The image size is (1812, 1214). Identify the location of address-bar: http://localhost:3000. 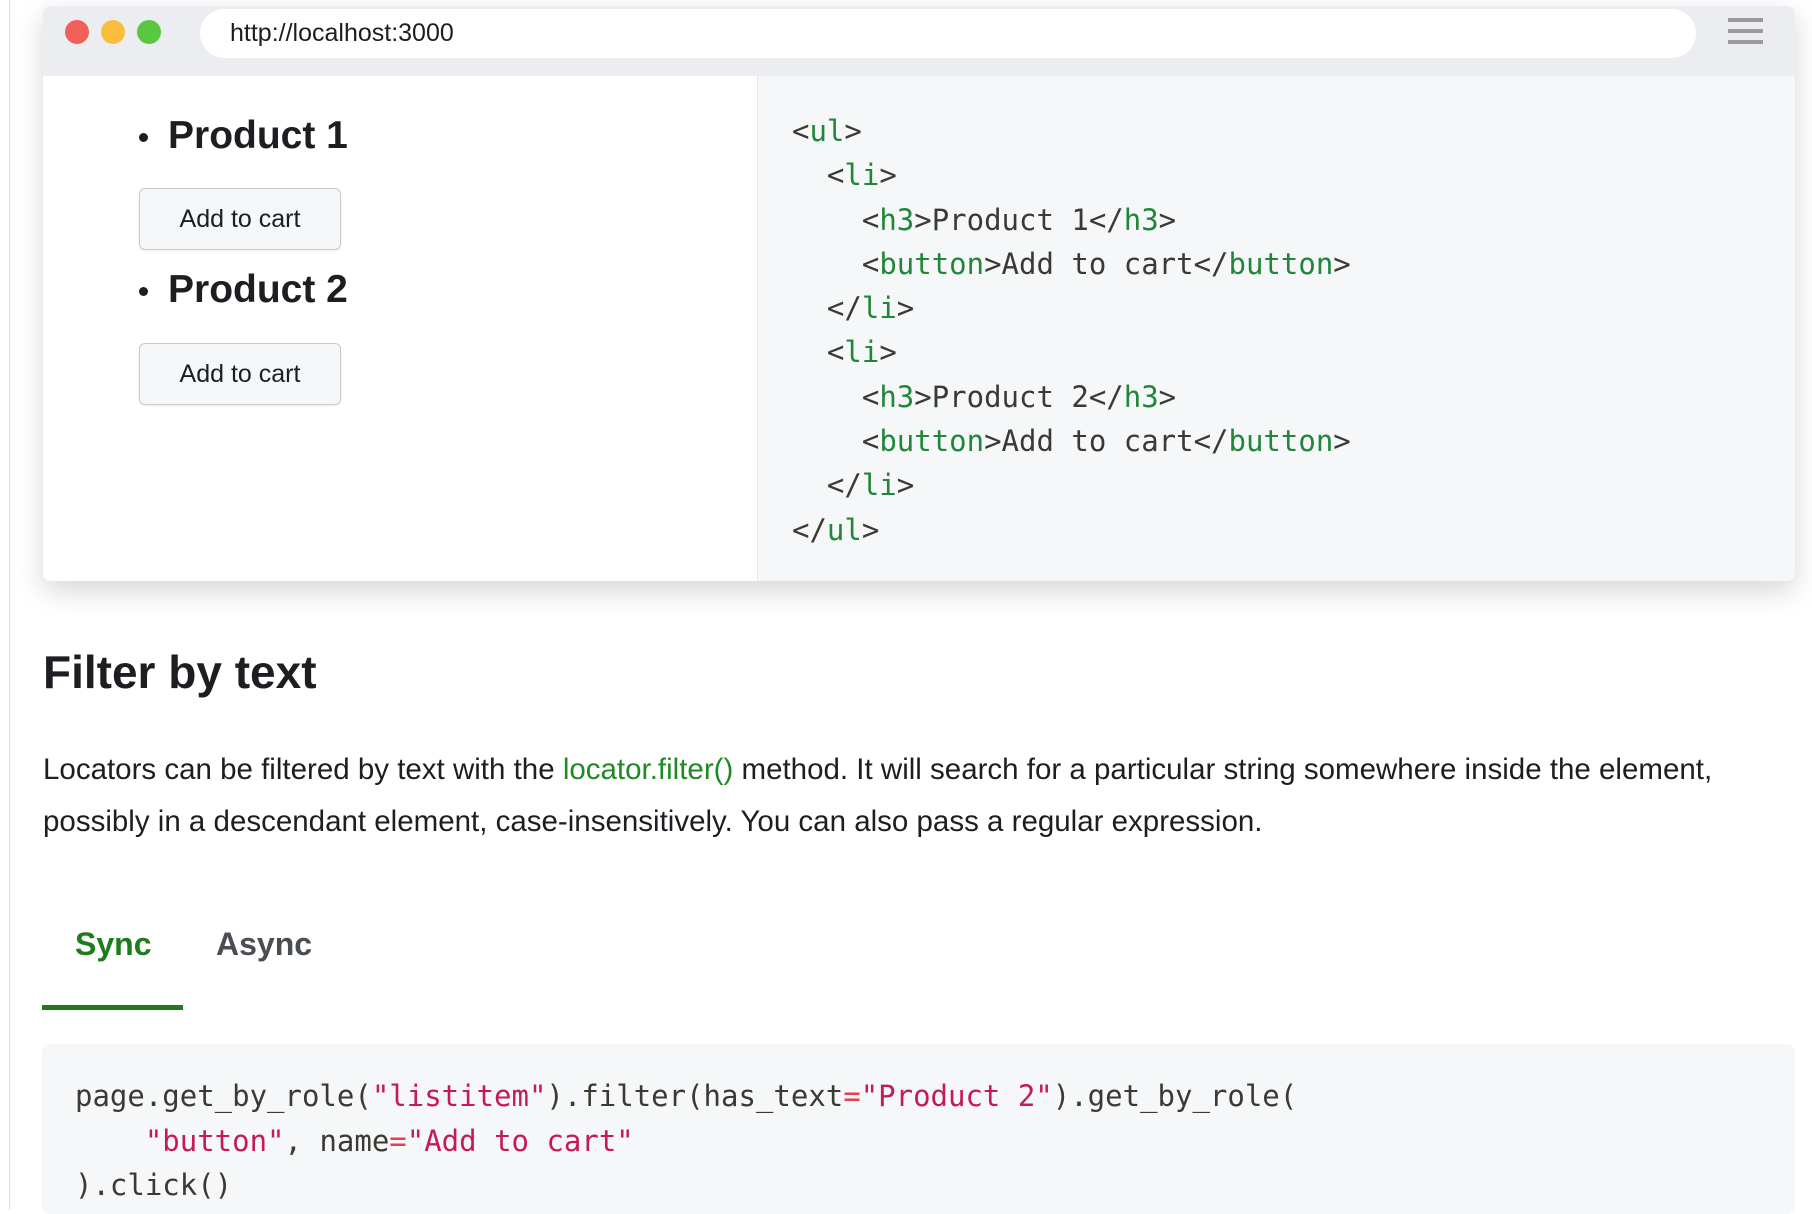
(948, 33).